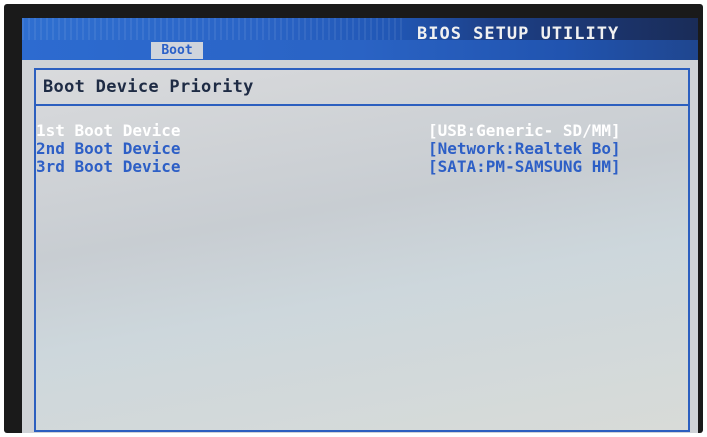  What do you see at coordinates (360, 50) in the screenshot?
I see `menu-tab-strip` at bounding box center [360, 50].